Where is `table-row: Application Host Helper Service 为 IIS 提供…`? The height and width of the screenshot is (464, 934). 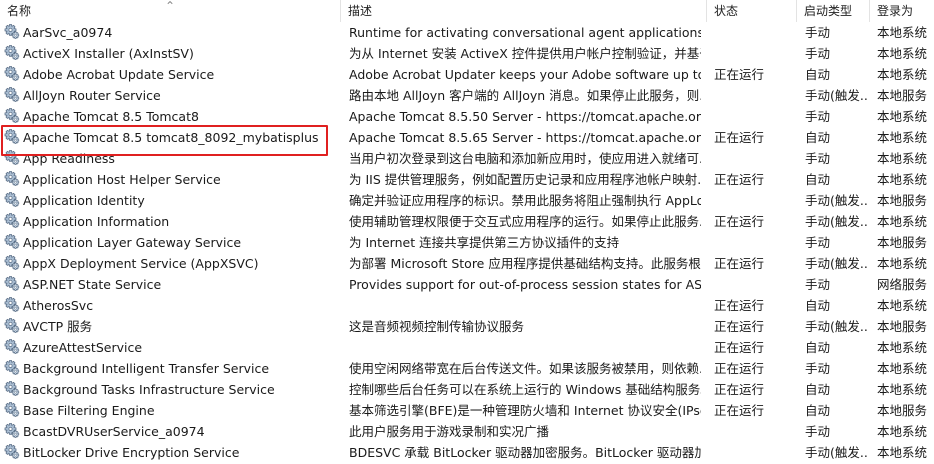
table-row: Application Host Helper Service 为 IIS 提供… is located at coordinates (467, 179).